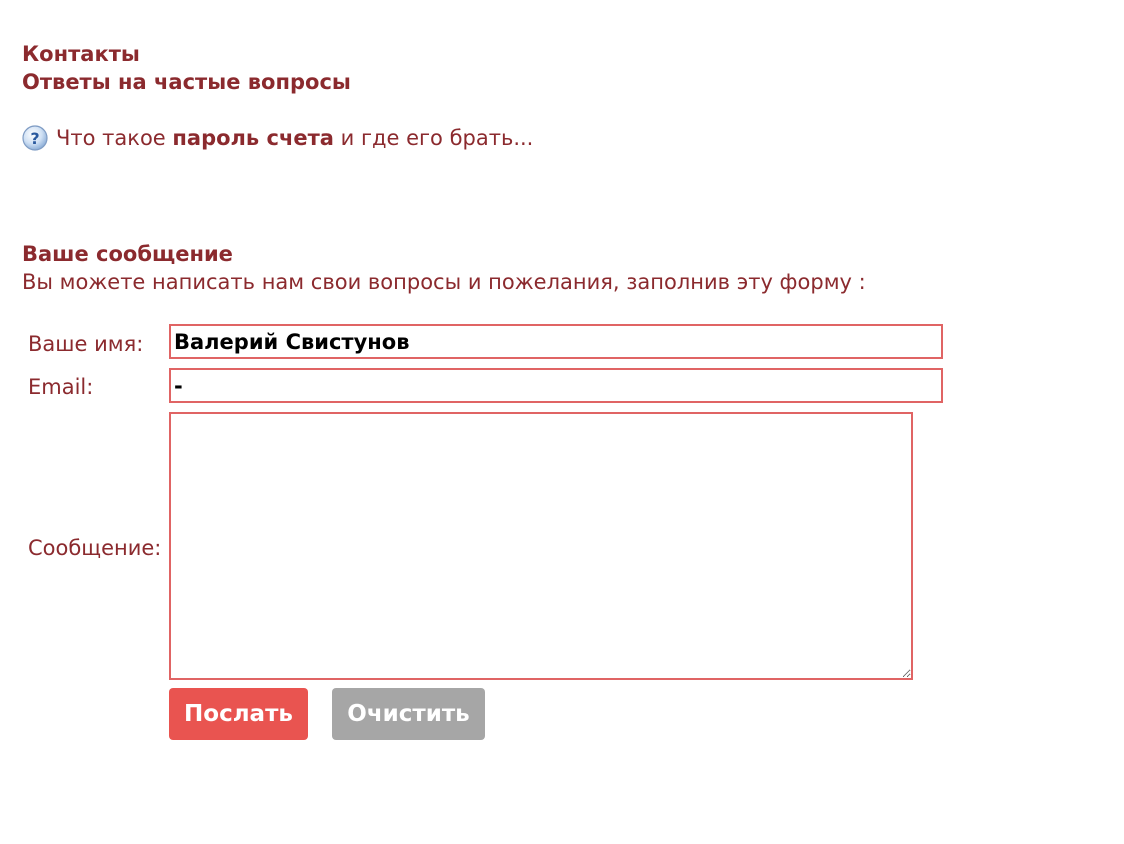 This screenshot has height=844, width=1124. Describe the element at coordinates (127, 254) in the screenshot. I see `form-title: Ваше сообщение` at that location.